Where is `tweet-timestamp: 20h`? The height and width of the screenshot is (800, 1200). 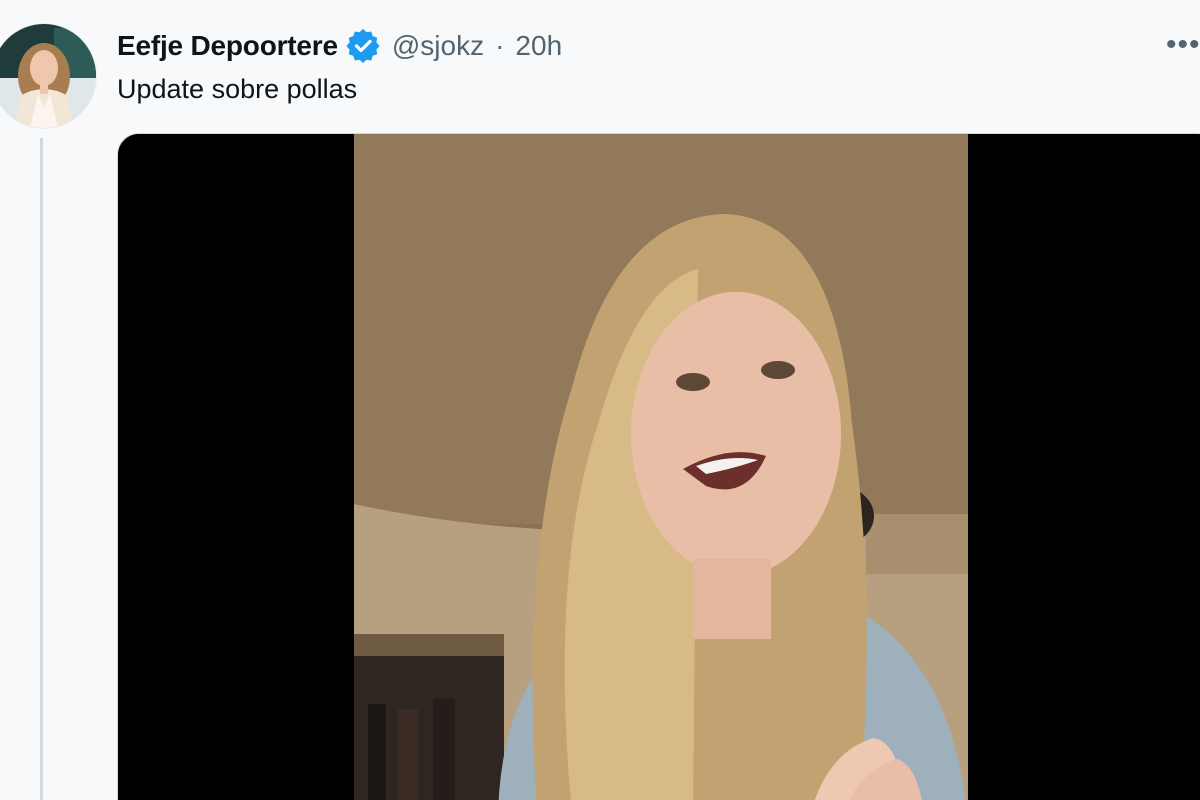 tweet-timestamp: 20h is located at coordinates (538, 46).